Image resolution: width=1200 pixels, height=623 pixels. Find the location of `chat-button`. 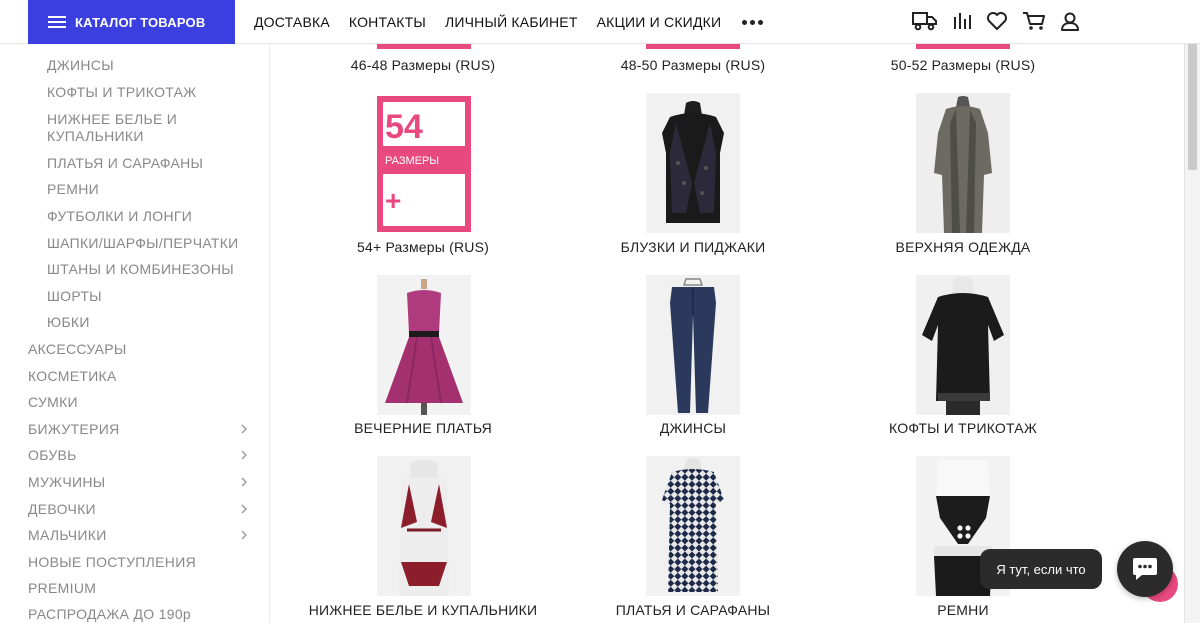

chat-button is located at coordinates (1145, 569).